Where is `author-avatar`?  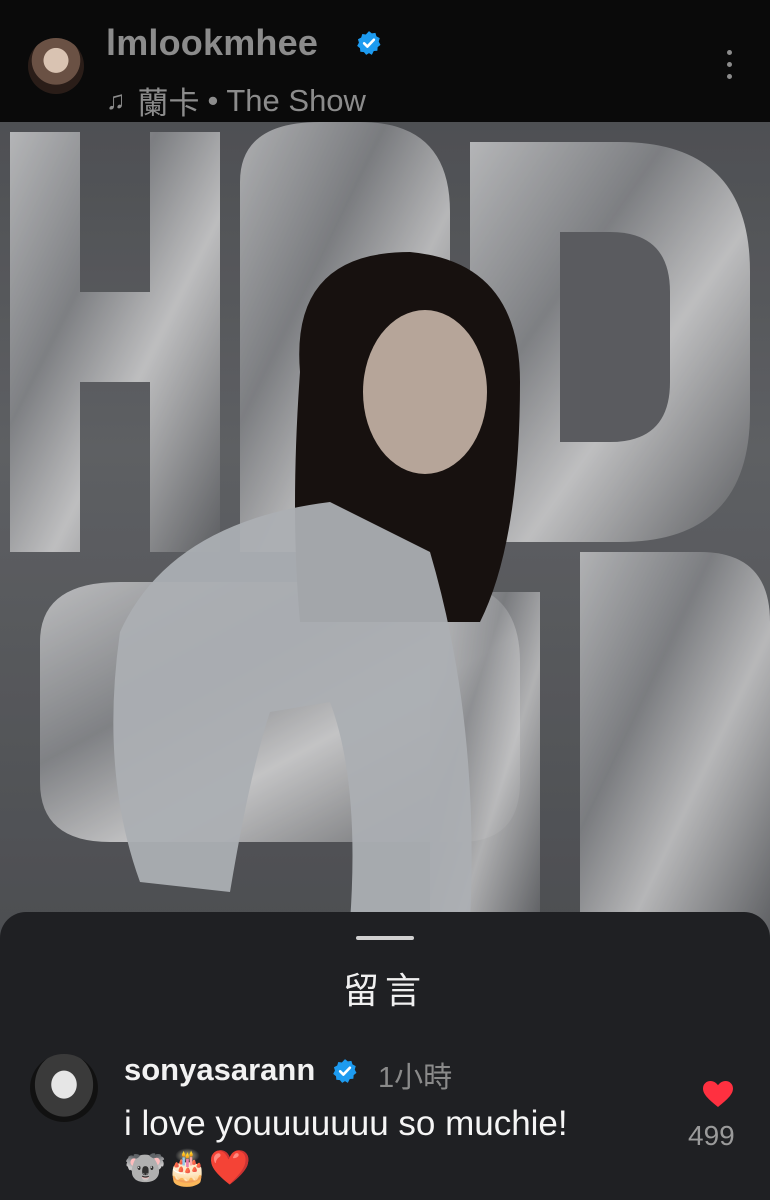 author-avatar is located at coordinates (56, 66).